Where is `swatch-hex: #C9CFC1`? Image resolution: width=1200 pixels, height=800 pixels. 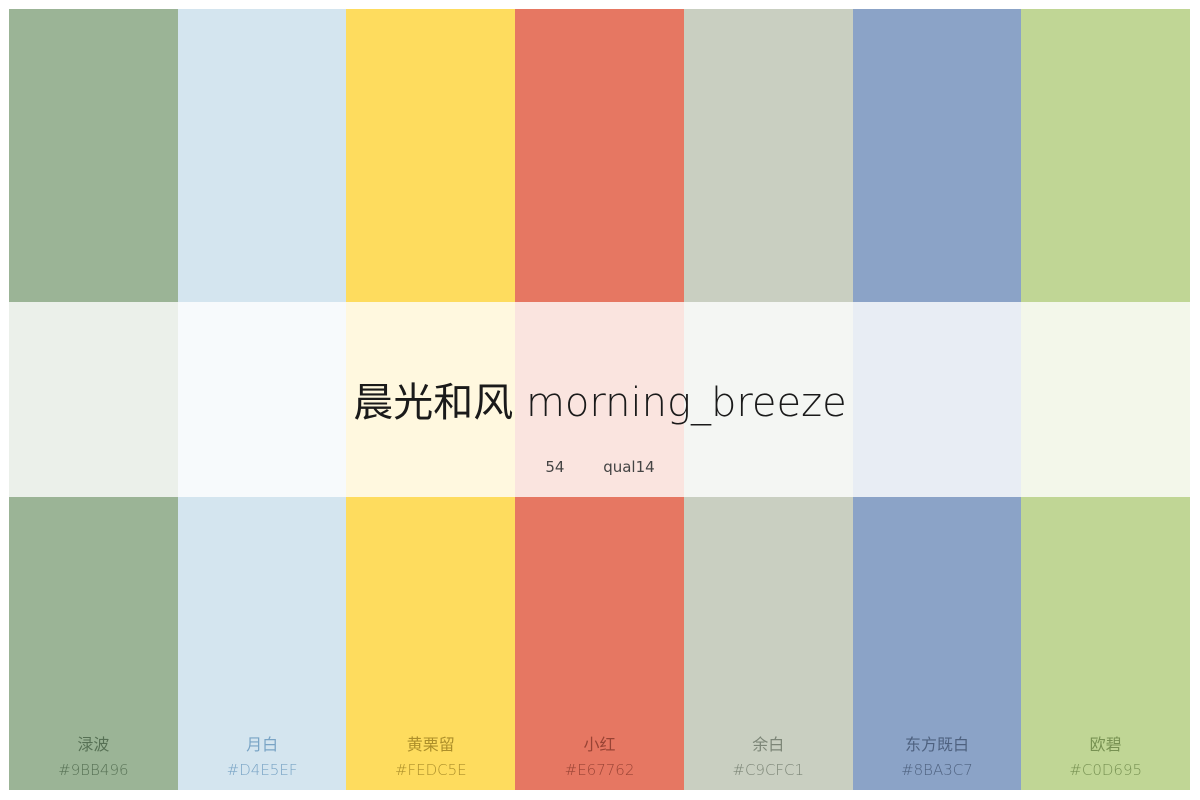
swatch-hex: #C9CFC1 is located at coordinates (768, 770).